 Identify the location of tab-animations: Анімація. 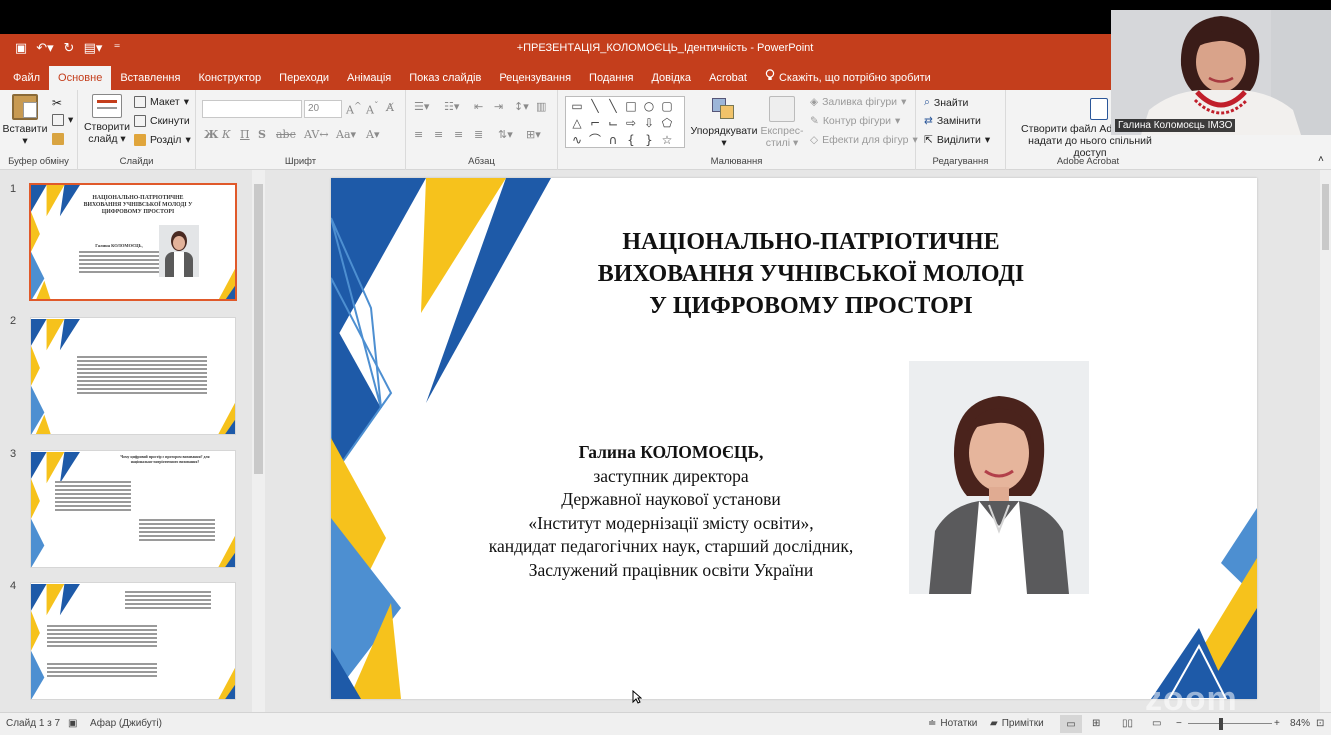
(369, 78).